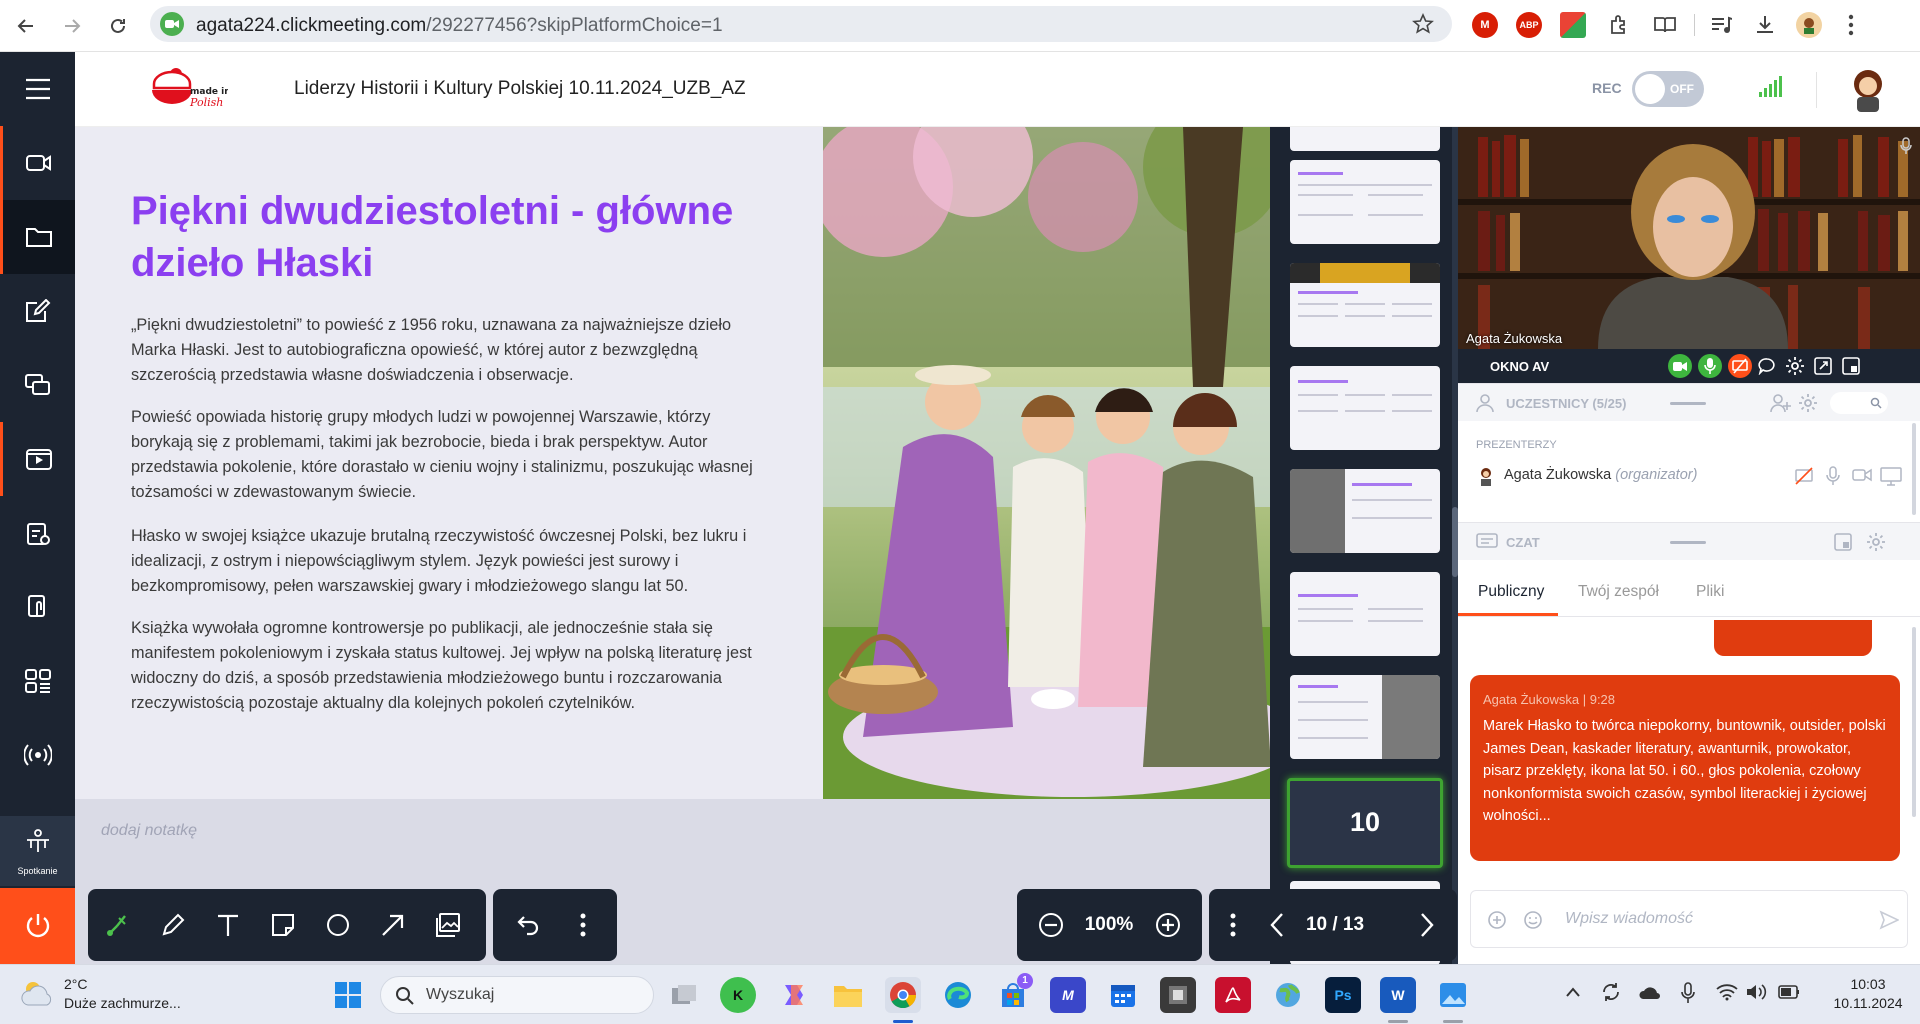 The height and width of the screenshot is (1024, 1920). I want to click on chrome-app-icon, so click(903, 995).